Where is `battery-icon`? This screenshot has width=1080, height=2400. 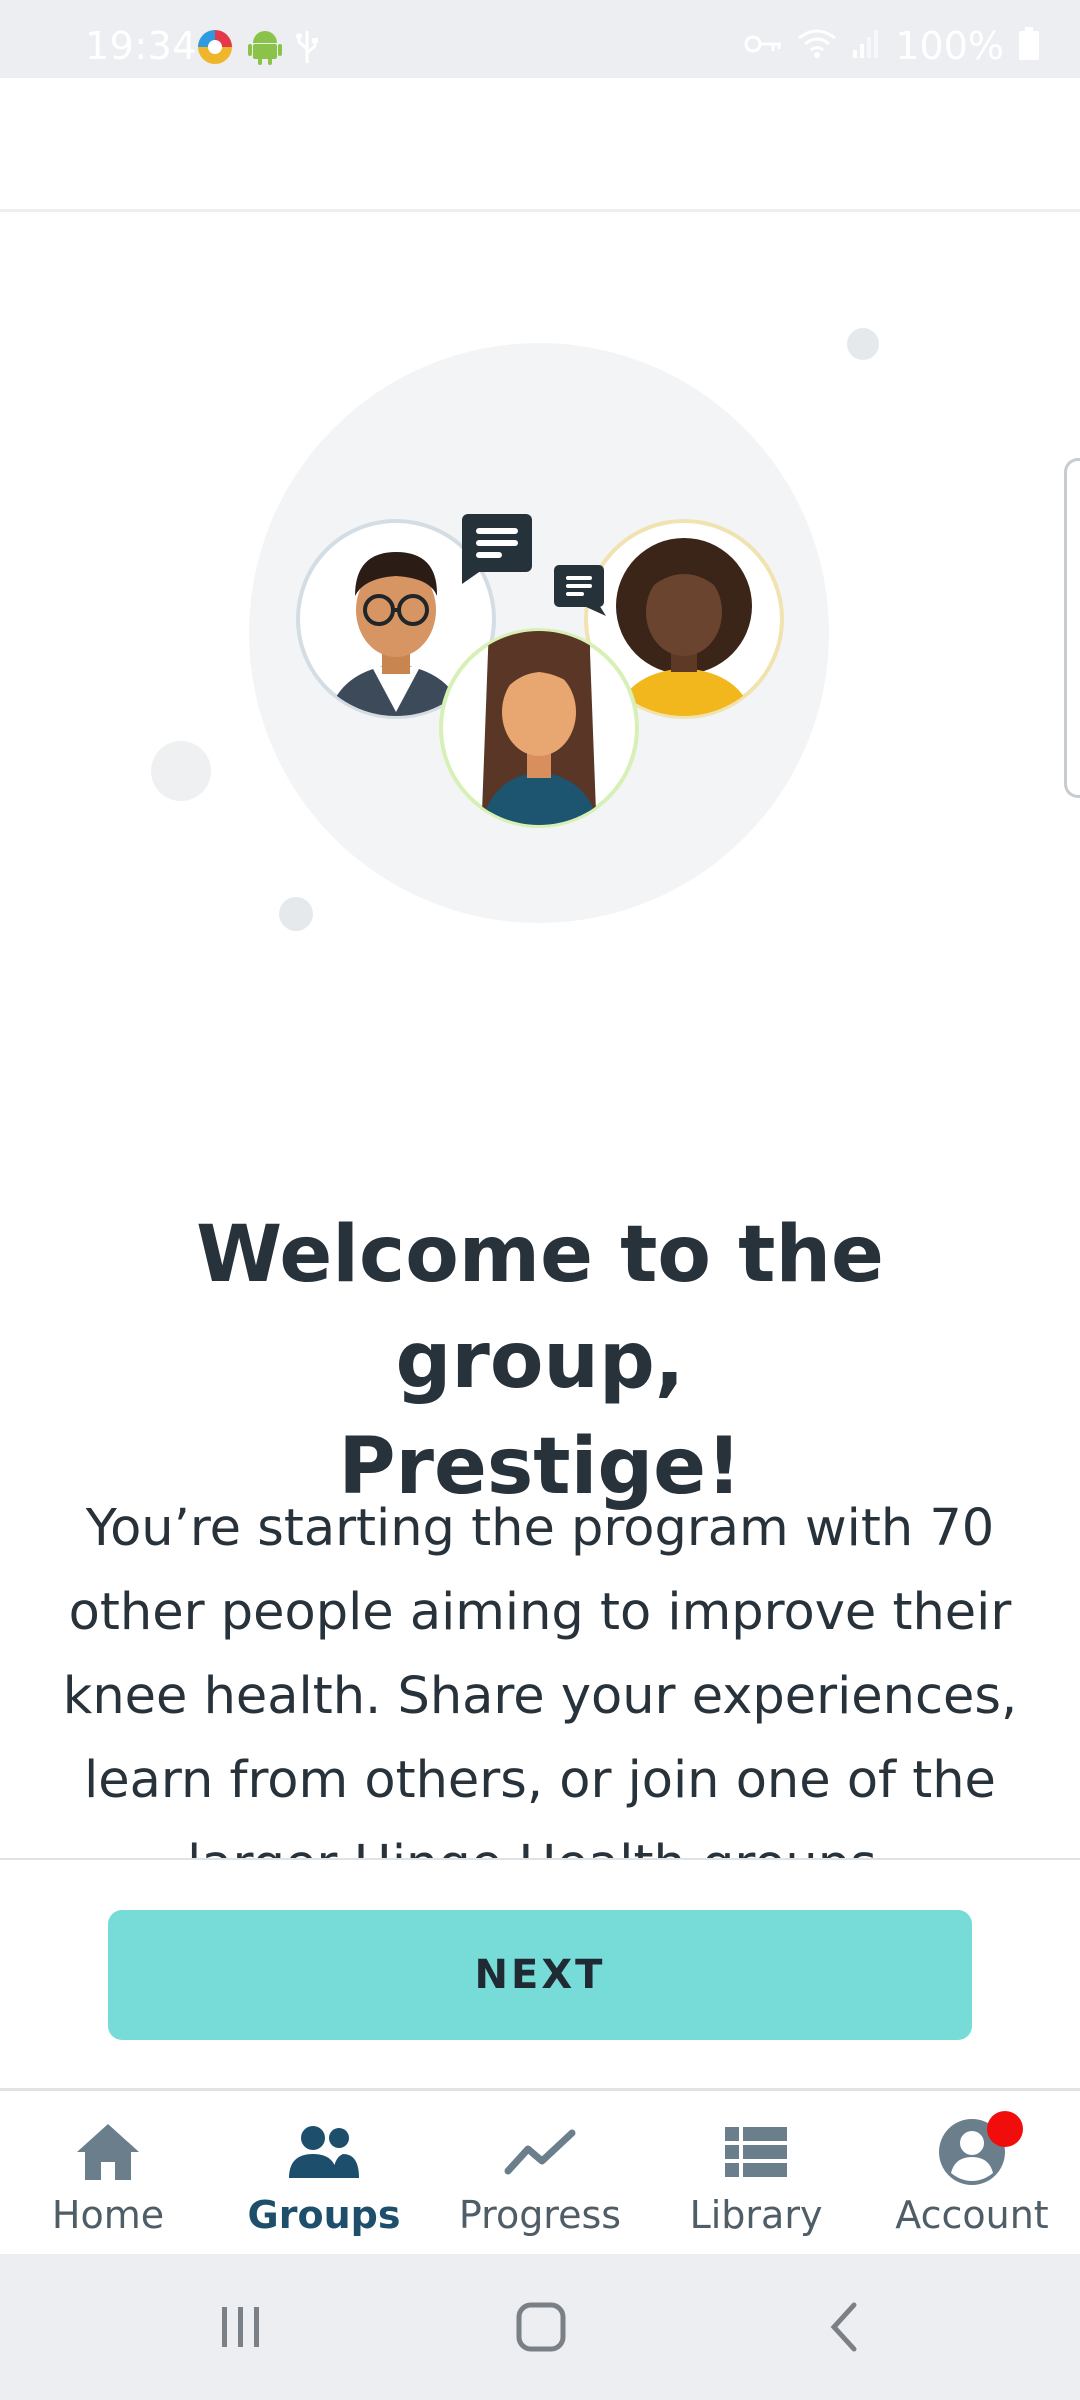
battery-icon is located at coordinates (1029, 46).